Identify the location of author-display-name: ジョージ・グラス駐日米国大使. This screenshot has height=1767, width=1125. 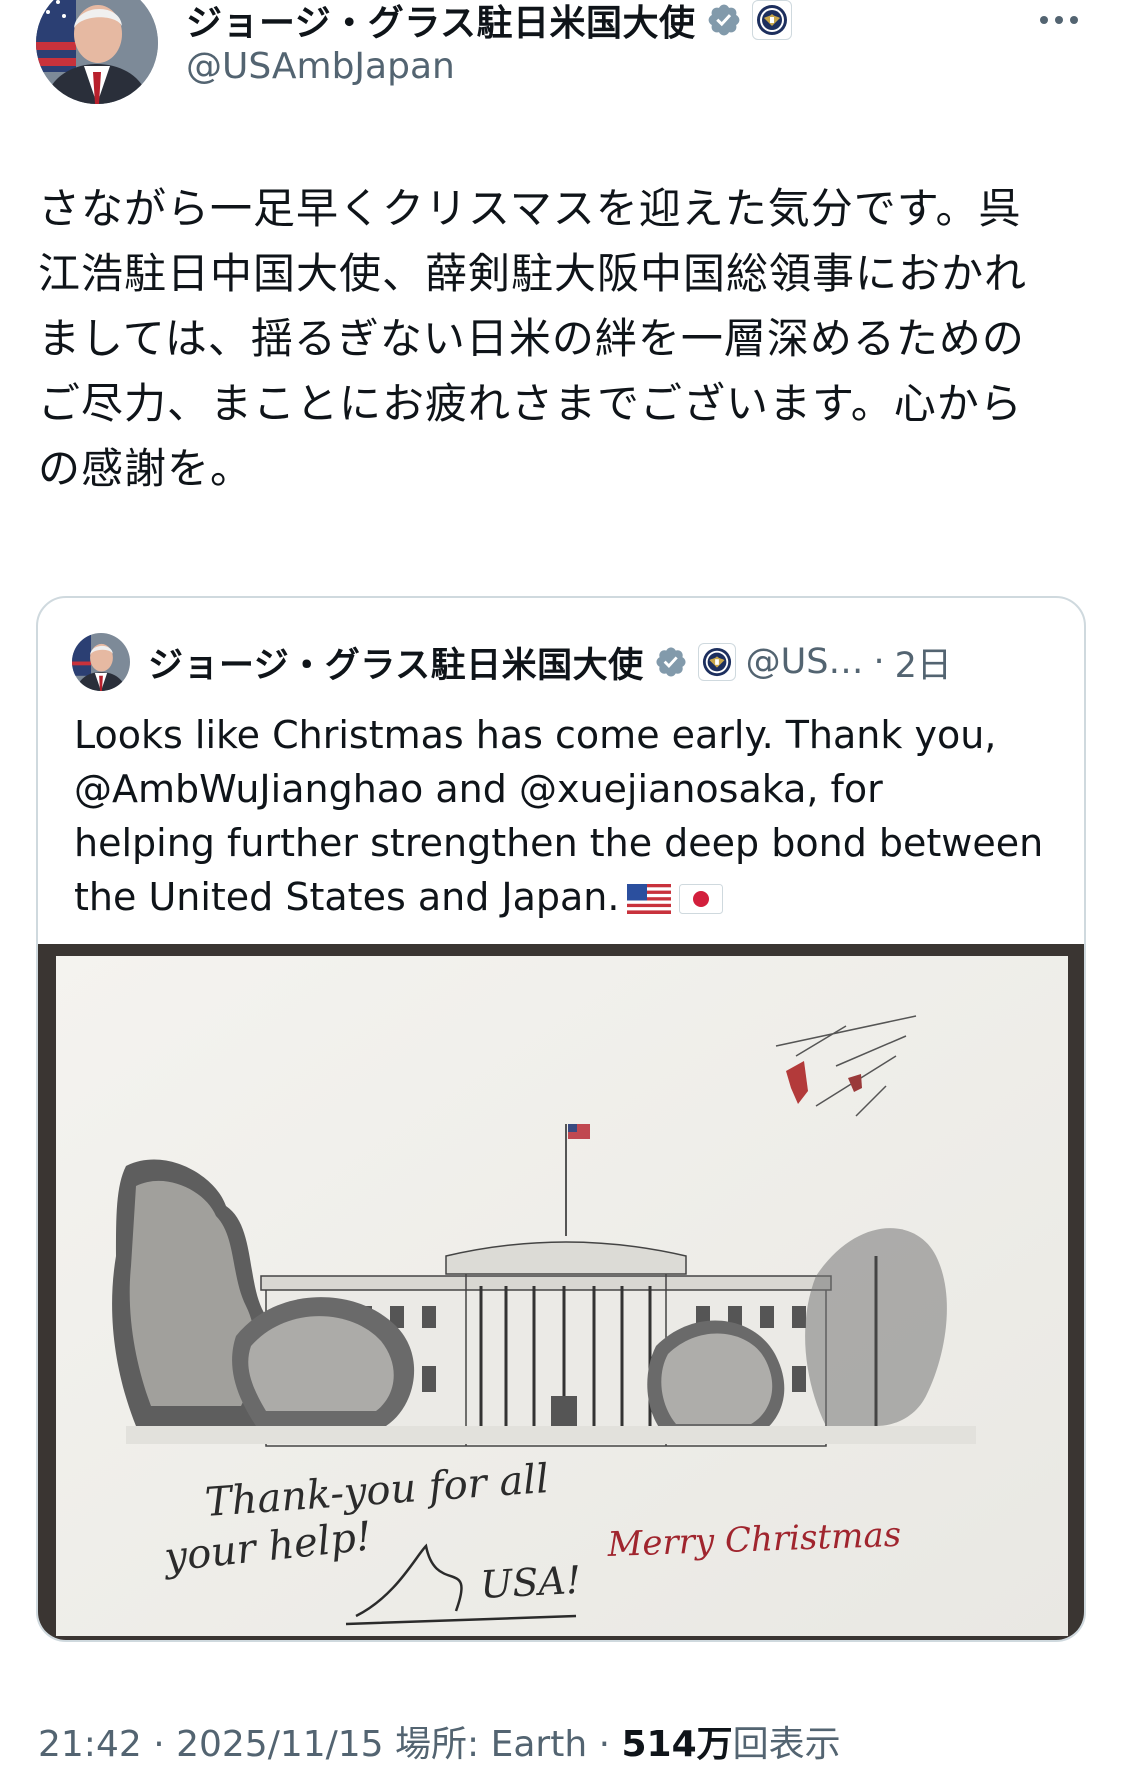
(441, 23).